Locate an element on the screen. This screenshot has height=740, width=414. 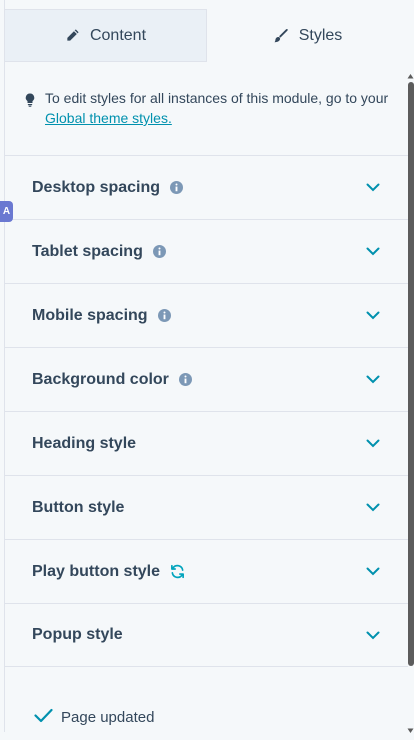
section-button-style: Button style is located at coordinates (206, 507).